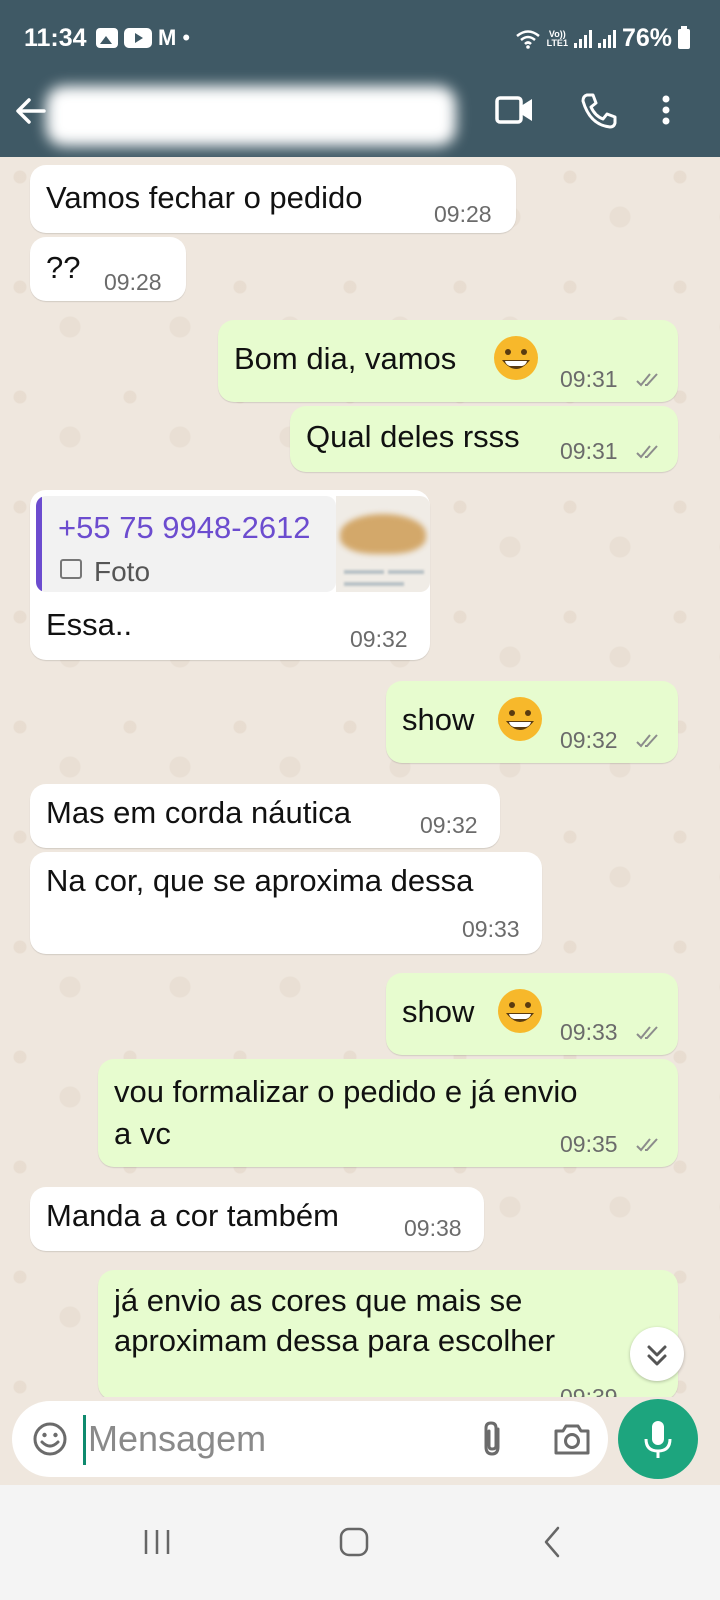  I want to click on back-nav-icon, so click(553, 1542).